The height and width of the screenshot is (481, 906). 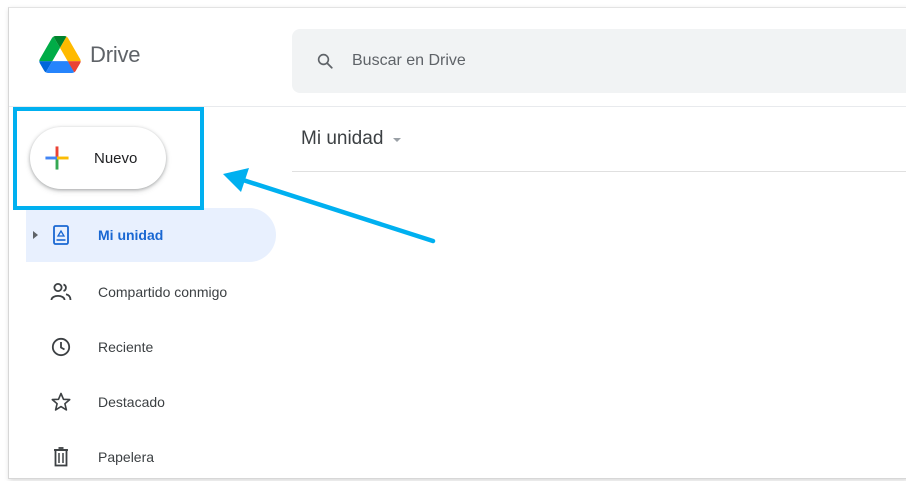 I want to click on trash-icon, so click(x=61, y=457).